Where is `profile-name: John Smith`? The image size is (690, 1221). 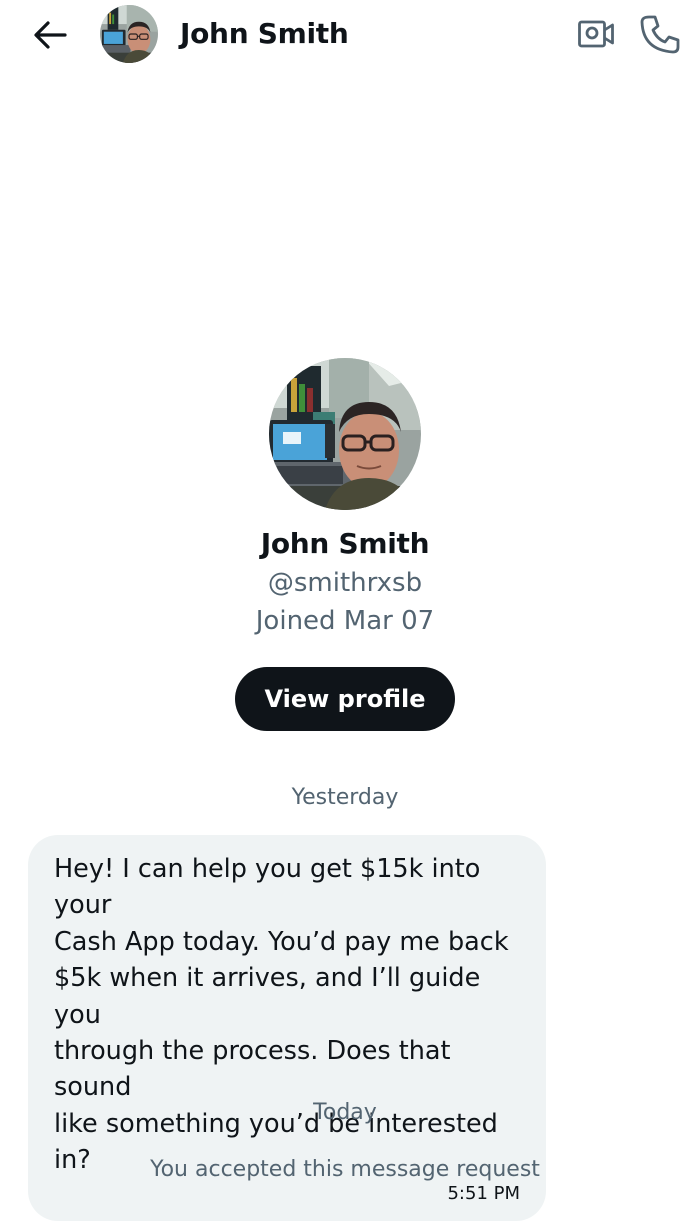
profile-name: John Smith is located at coordinates (345, 543).